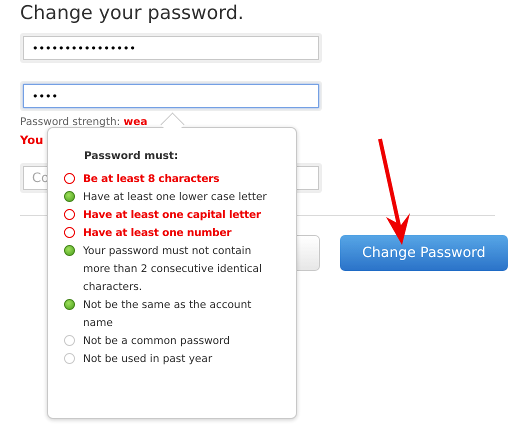  Describe the element at coordinates (132, 13) in the screenshot. I see `page-title: Change your password.` at that location.